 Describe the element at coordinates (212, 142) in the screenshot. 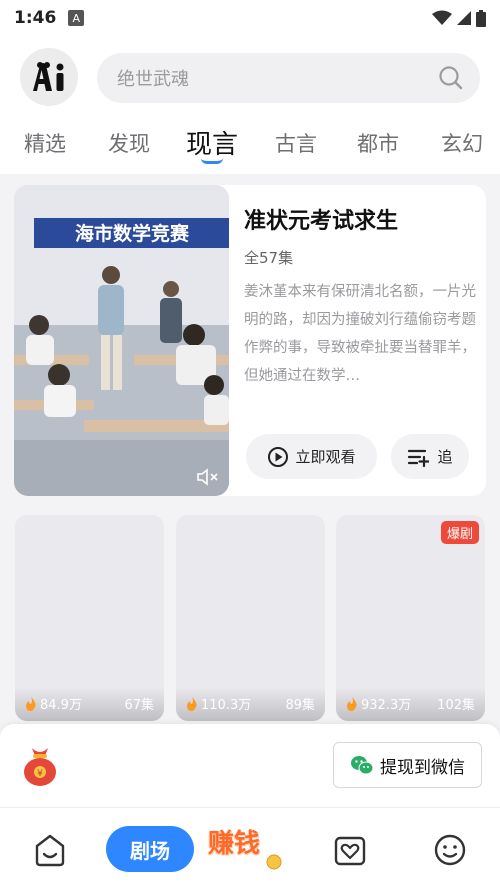

I see `tab-modern-romance: 现言` at that location.